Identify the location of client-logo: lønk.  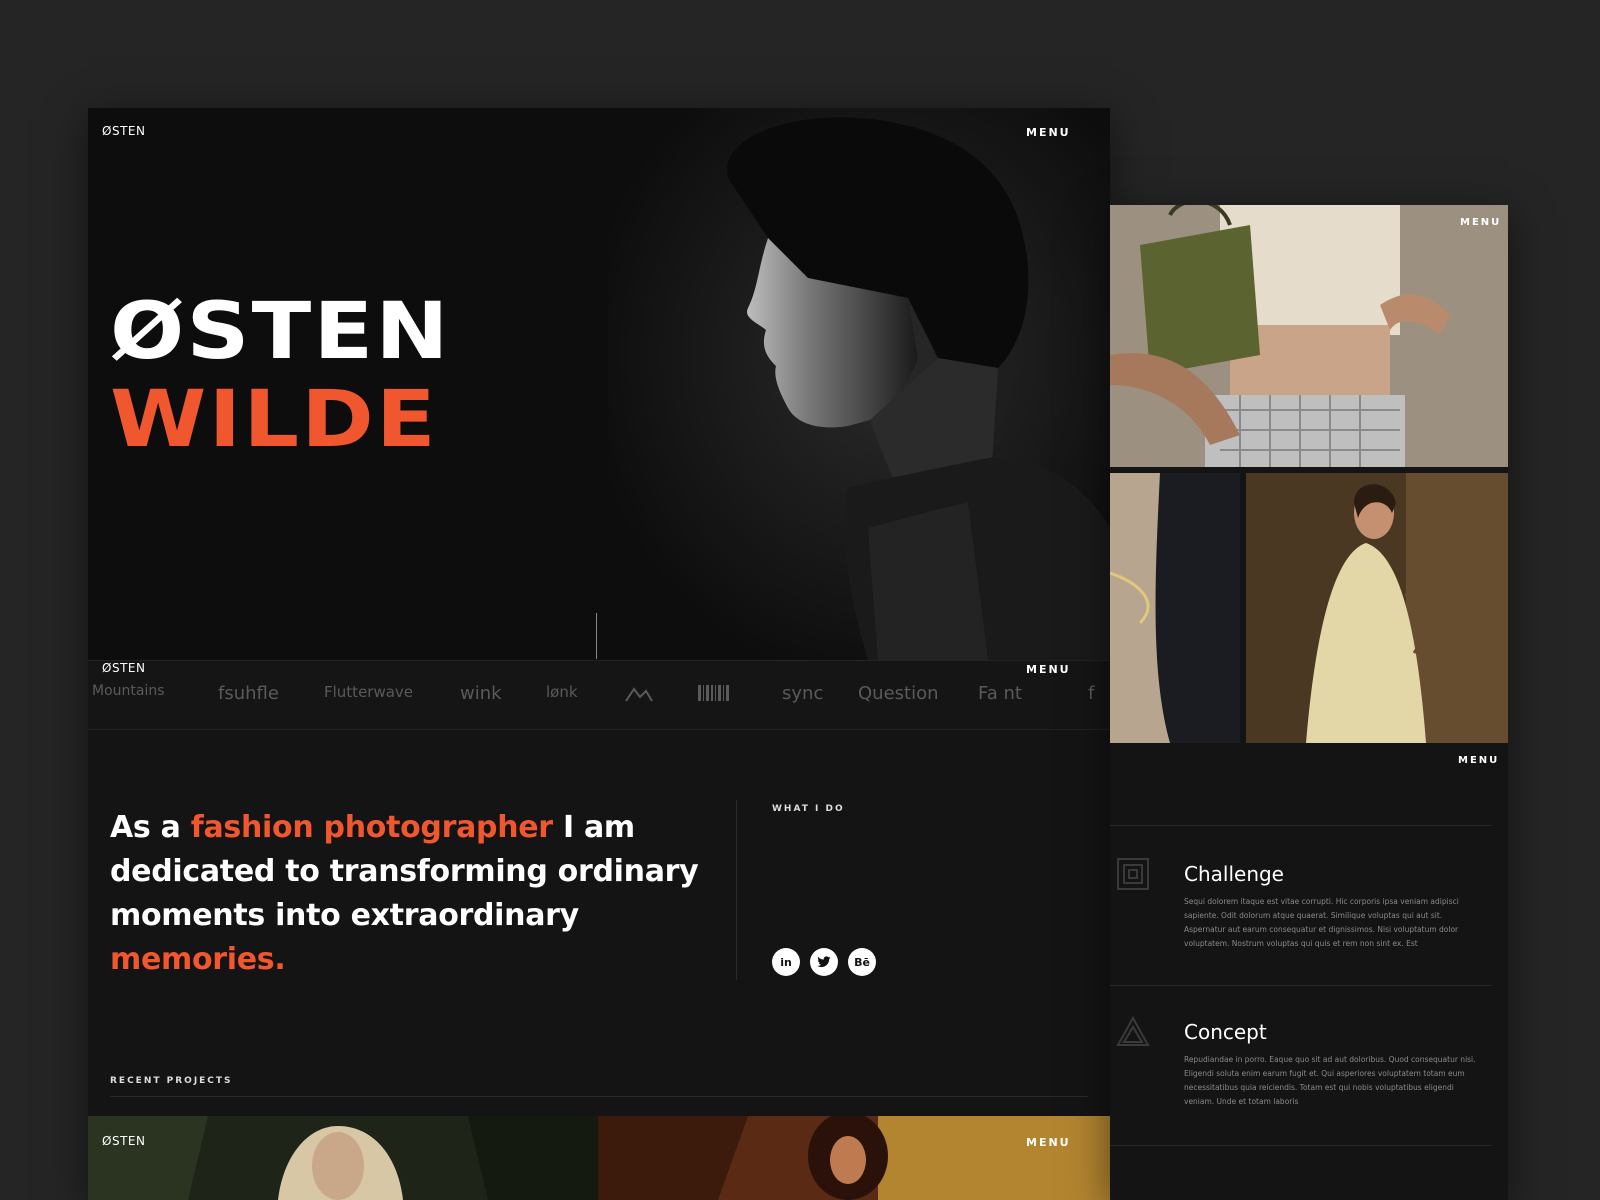
(562, 692).